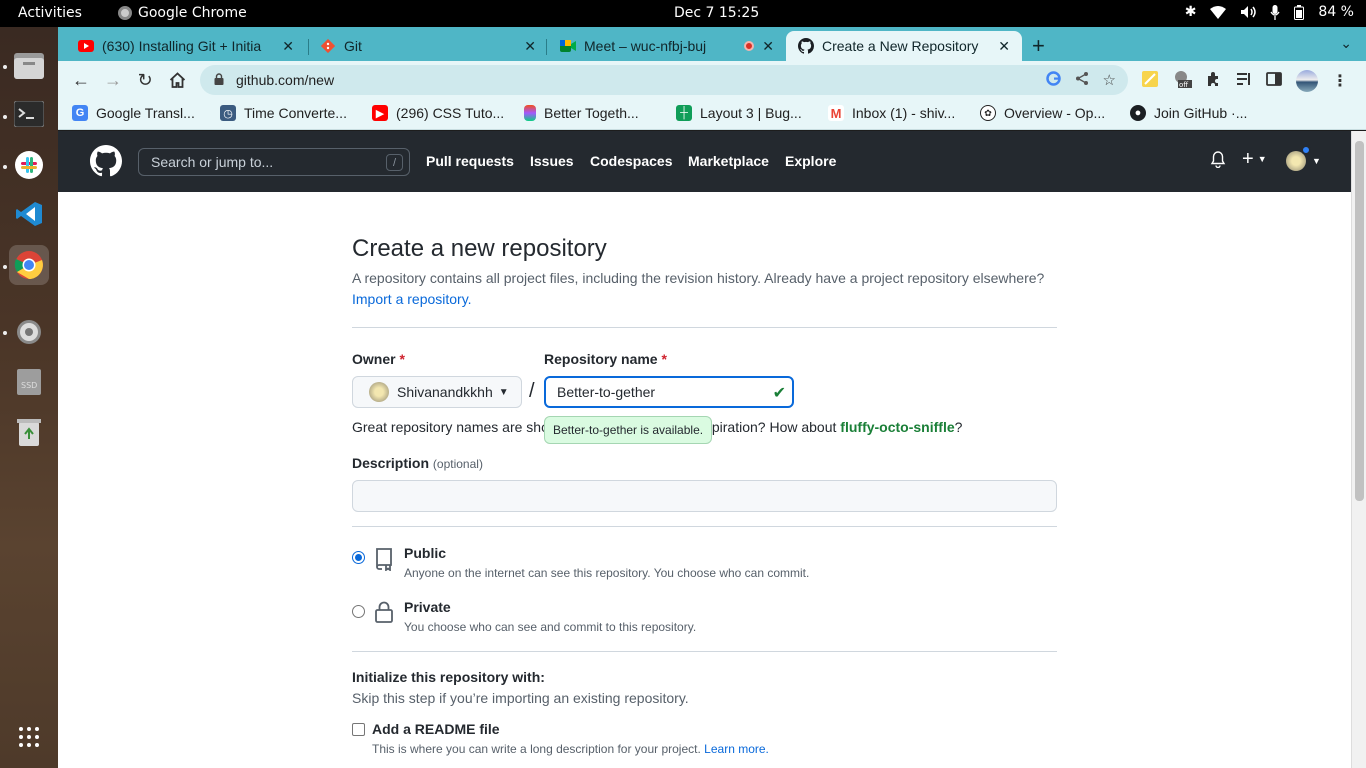 The image size is (1366, 768). Describe the element at coordinates (1274, 81) in the screenshot. I see `side-panel-icon` at that location.